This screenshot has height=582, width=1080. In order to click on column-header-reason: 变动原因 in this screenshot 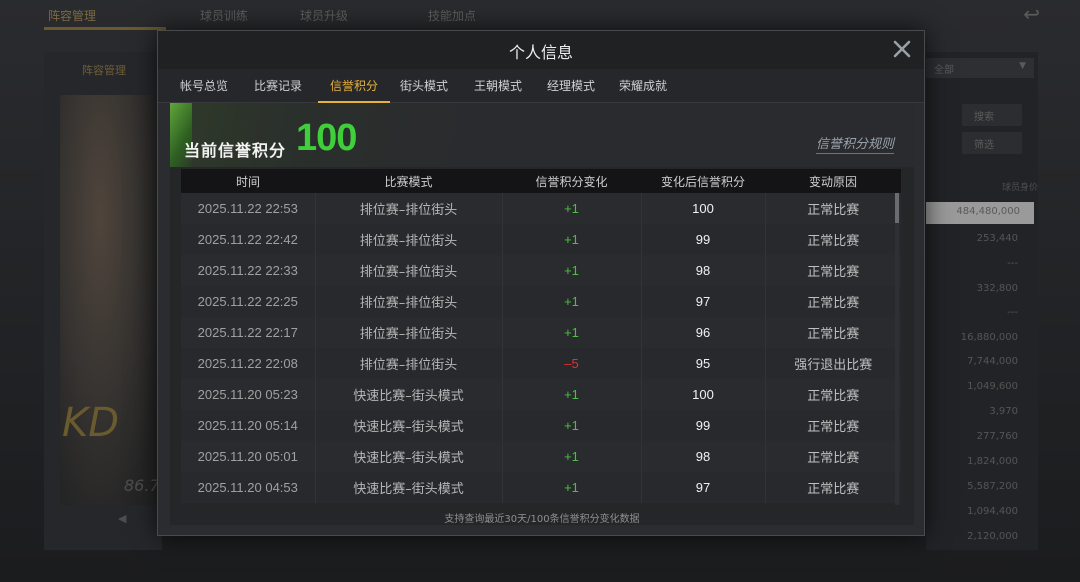, I will do `click(833, 181)`.